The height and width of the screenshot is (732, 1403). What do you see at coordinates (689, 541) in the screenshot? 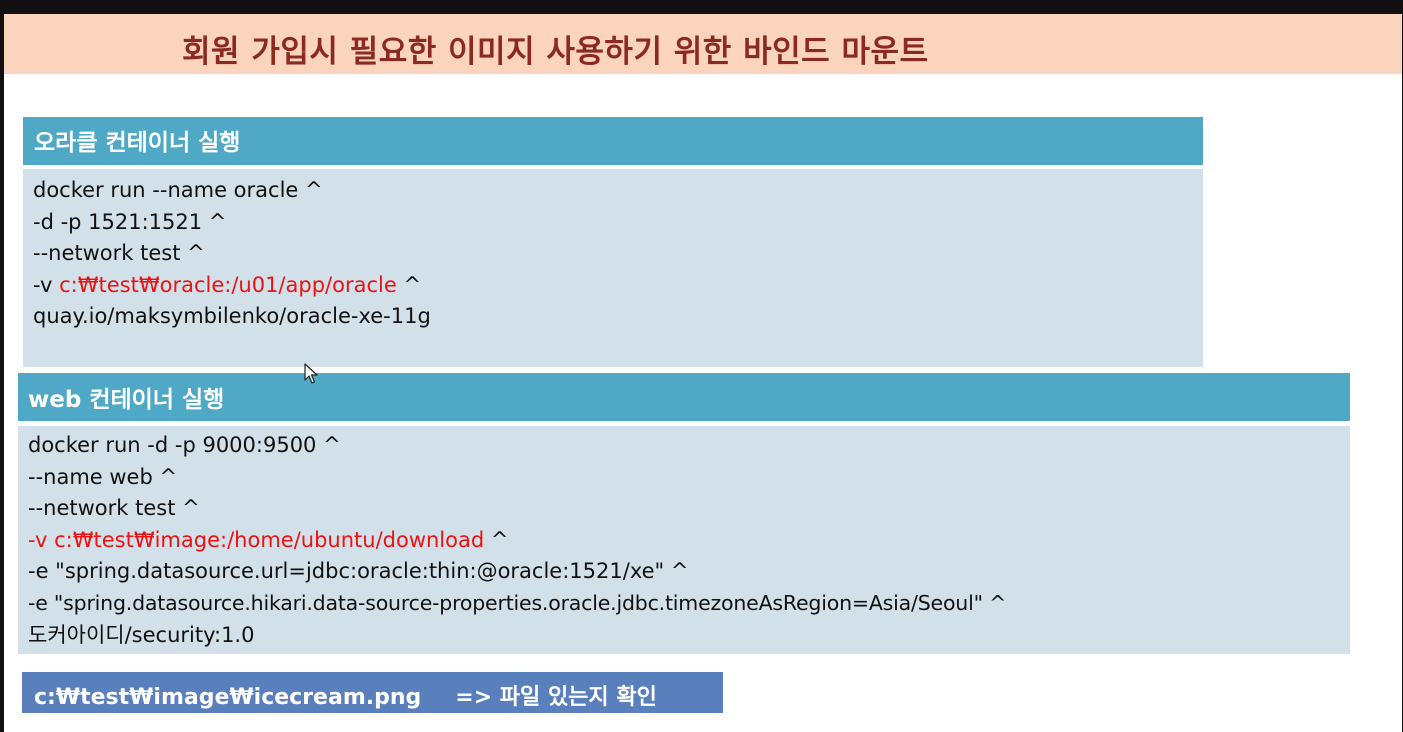
I see `web-command-line-4: -v c:₩test₩image:/home/ubuntu/download ^` at bounding box center [689, 541].